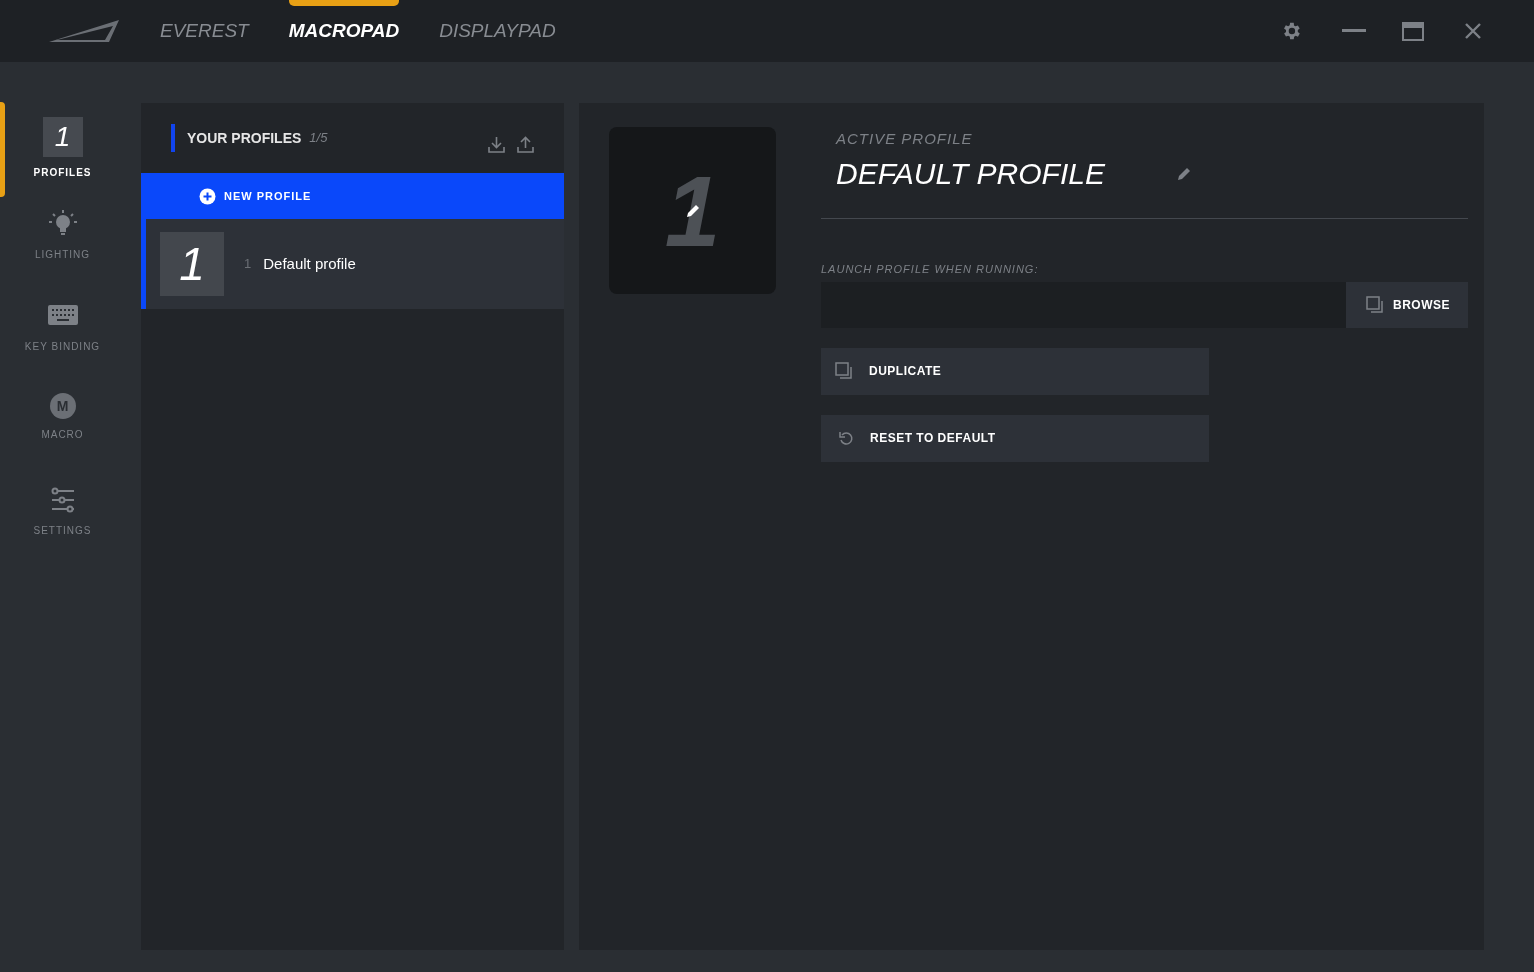  Describe the element at coordinates (971, 174) in the screenshot. I see `profile-name: DEFAULT PROFILE` at that location.